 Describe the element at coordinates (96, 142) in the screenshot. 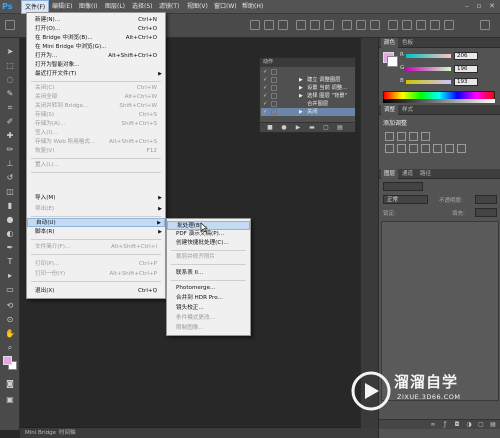

I see `menu-item-save-for-web: 存储为 Web 所用格式... Alt+Shift+Ctrl+S` at that location.